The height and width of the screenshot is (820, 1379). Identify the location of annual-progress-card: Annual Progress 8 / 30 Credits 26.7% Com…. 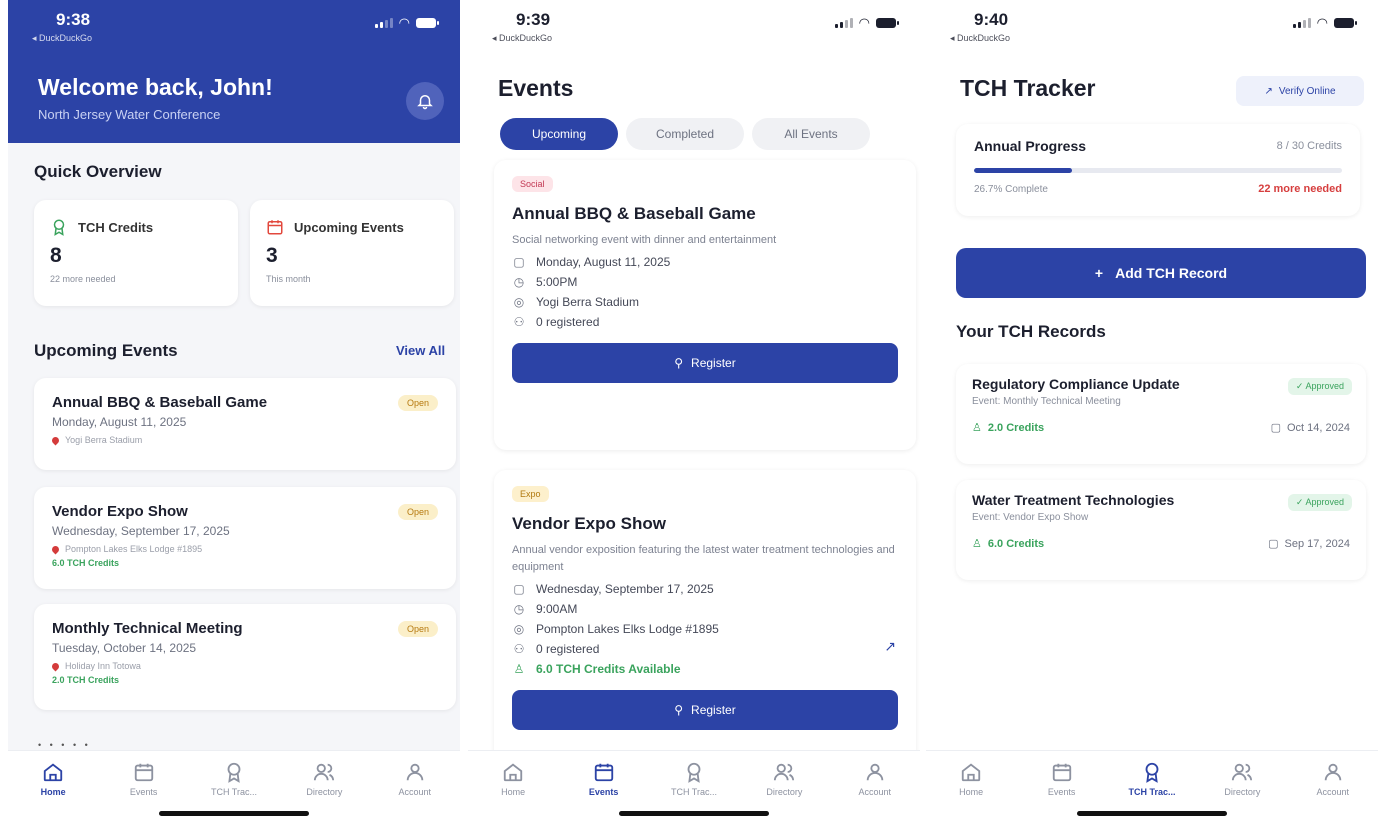
(1158, 170).